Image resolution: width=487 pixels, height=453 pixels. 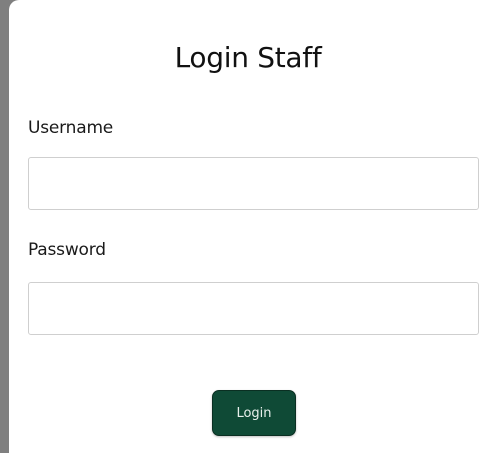 I want to click on password-label: Password, so click(x=67, y=250).